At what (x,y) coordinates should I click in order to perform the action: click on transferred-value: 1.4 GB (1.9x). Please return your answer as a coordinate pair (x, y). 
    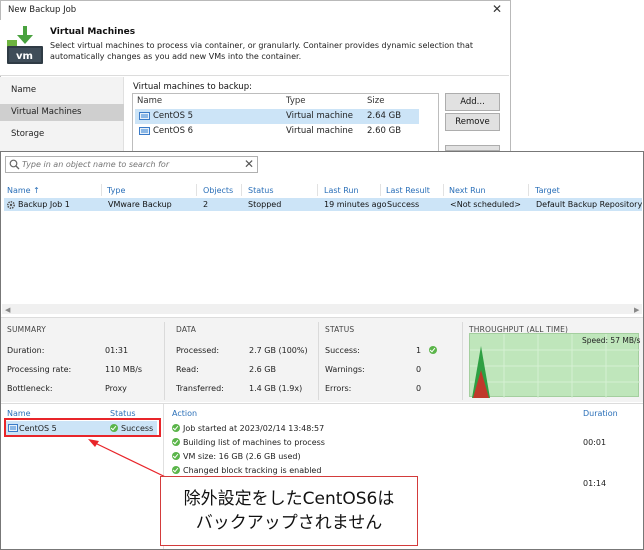
    Looking at the image, I should click on (276, 388).